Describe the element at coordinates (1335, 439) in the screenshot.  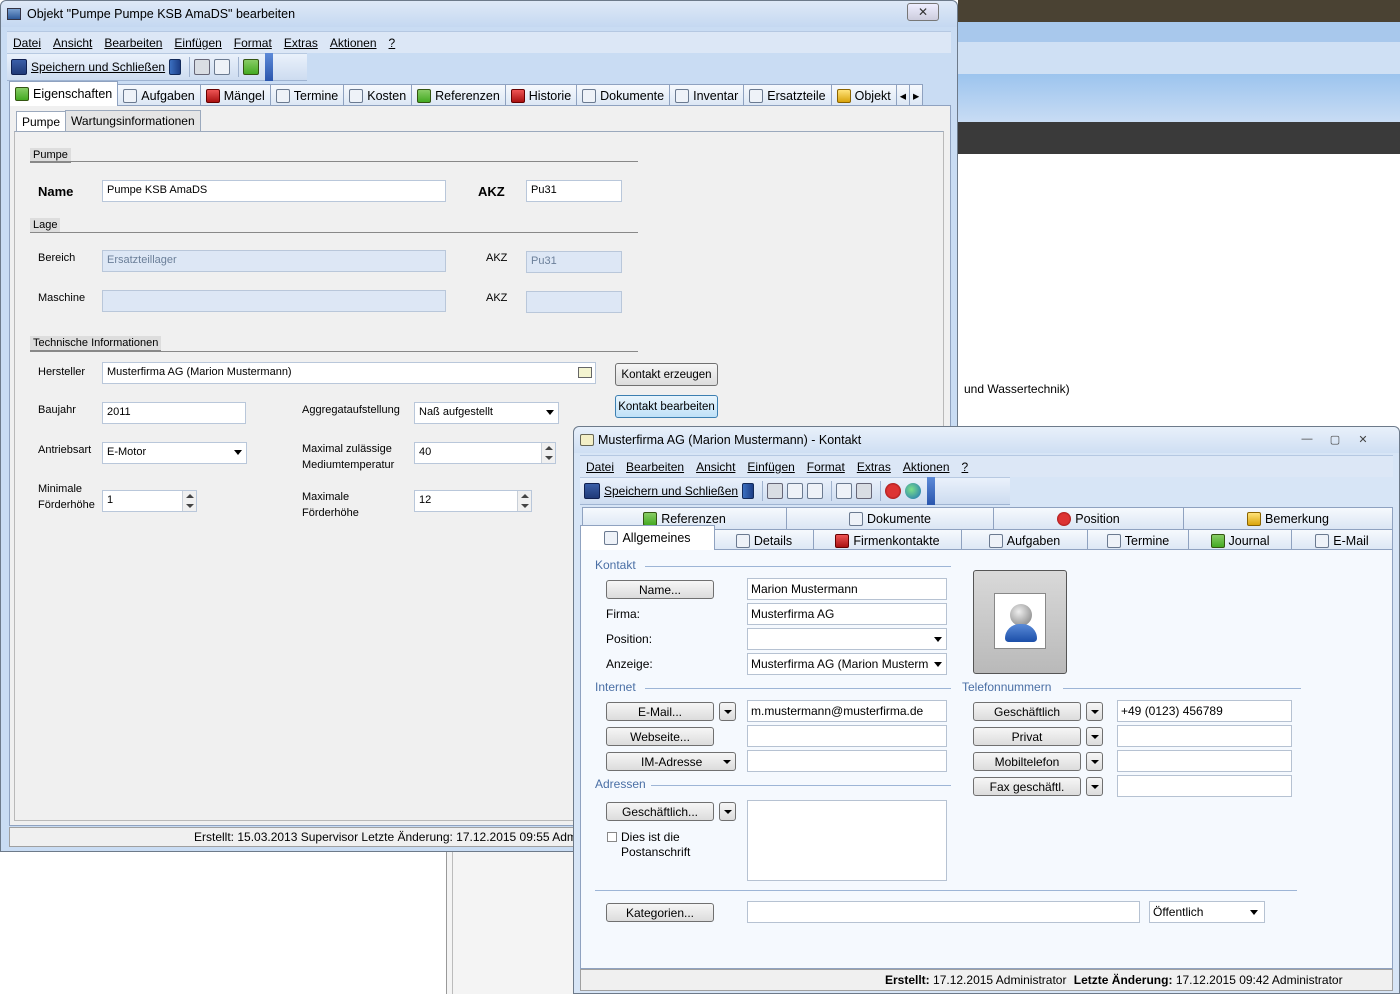
I see `maximize-button: ▢` at that location.